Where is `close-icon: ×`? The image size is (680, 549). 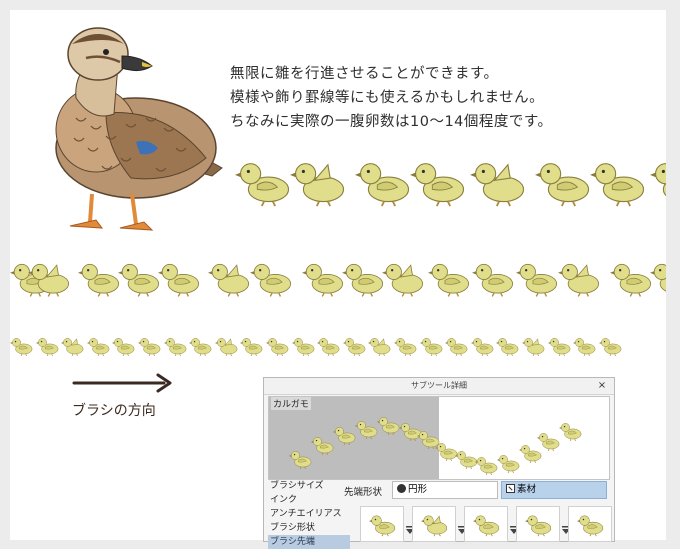 close-icon: × is located at coordinates (602, 386).